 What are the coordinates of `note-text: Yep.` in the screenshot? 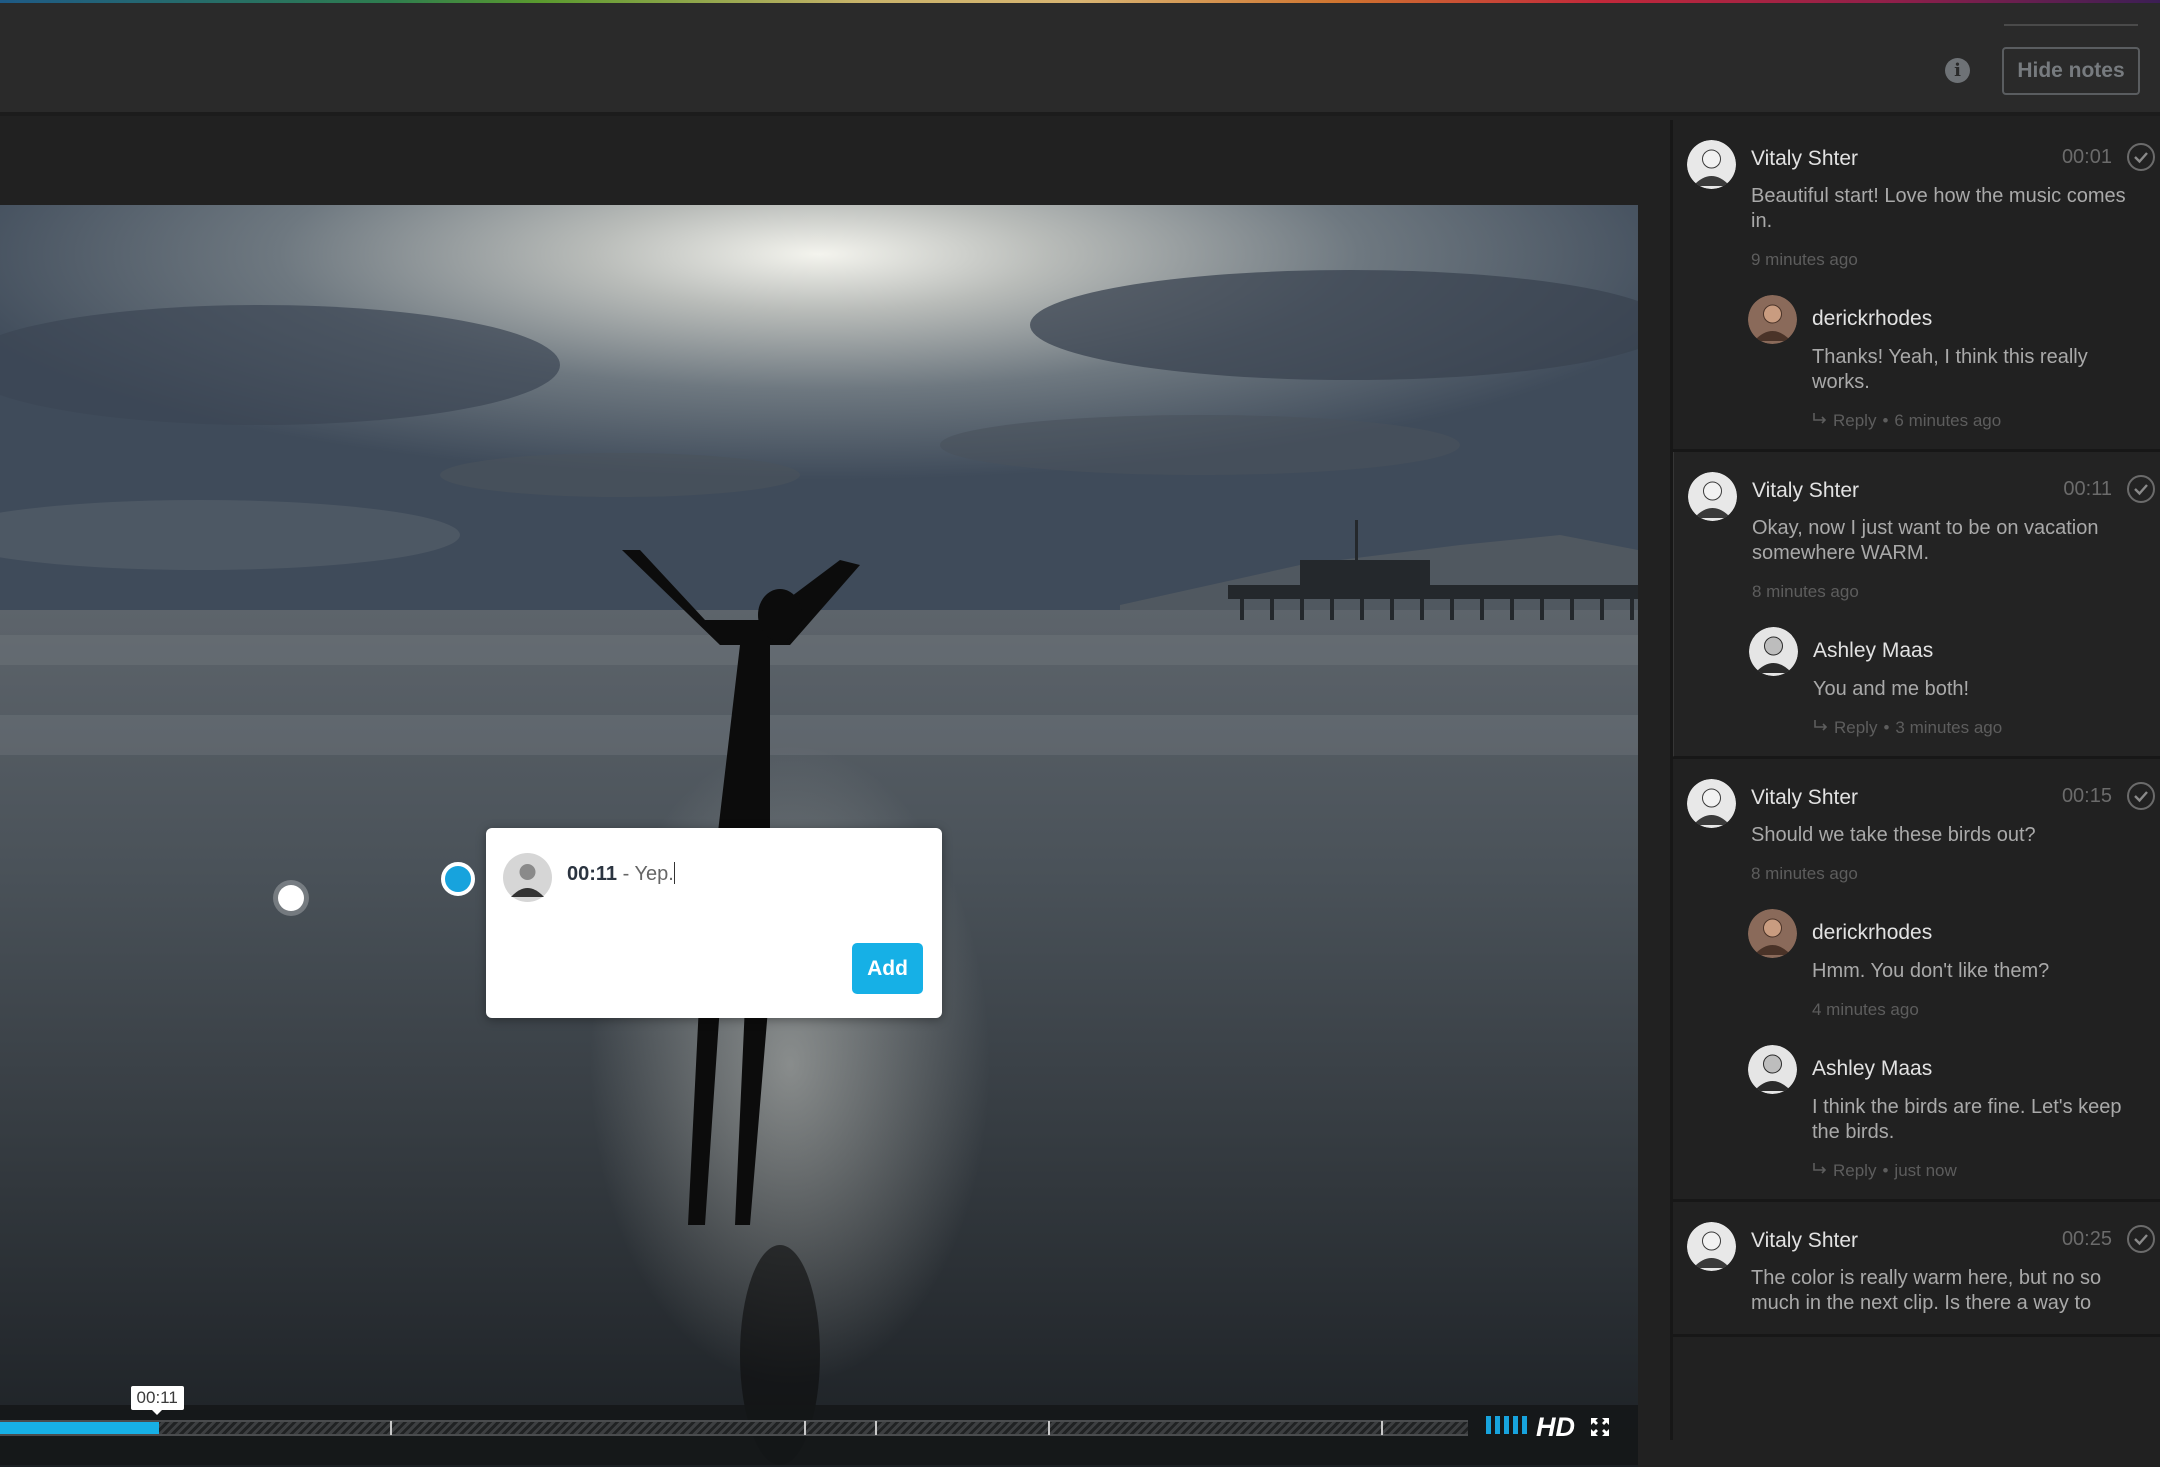 It's located at (654, 874).